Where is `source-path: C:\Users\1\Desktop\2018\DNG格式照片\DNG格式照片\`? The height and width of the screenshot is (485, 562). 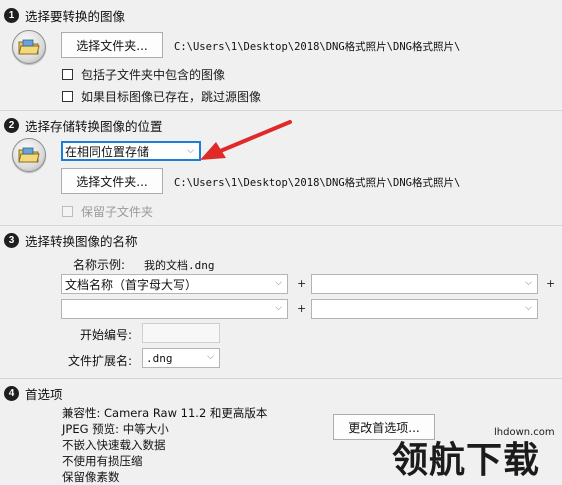 source-path: C:\Users\1\Desktop\2018\DNG格式照片\DNG格式照片\ is located at coordinates (317, 47).